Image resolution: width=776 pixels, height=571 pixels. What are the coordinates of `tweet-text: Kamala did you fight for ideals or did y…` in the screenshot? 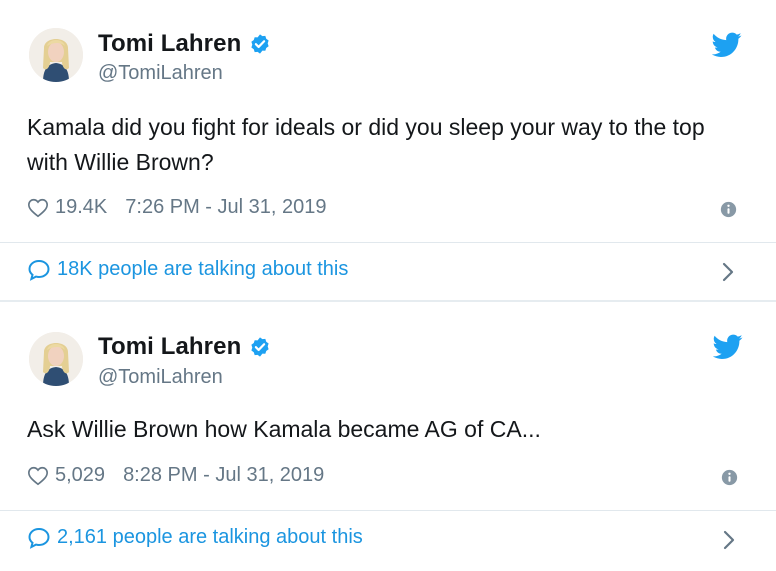 It's located at (366, 144).